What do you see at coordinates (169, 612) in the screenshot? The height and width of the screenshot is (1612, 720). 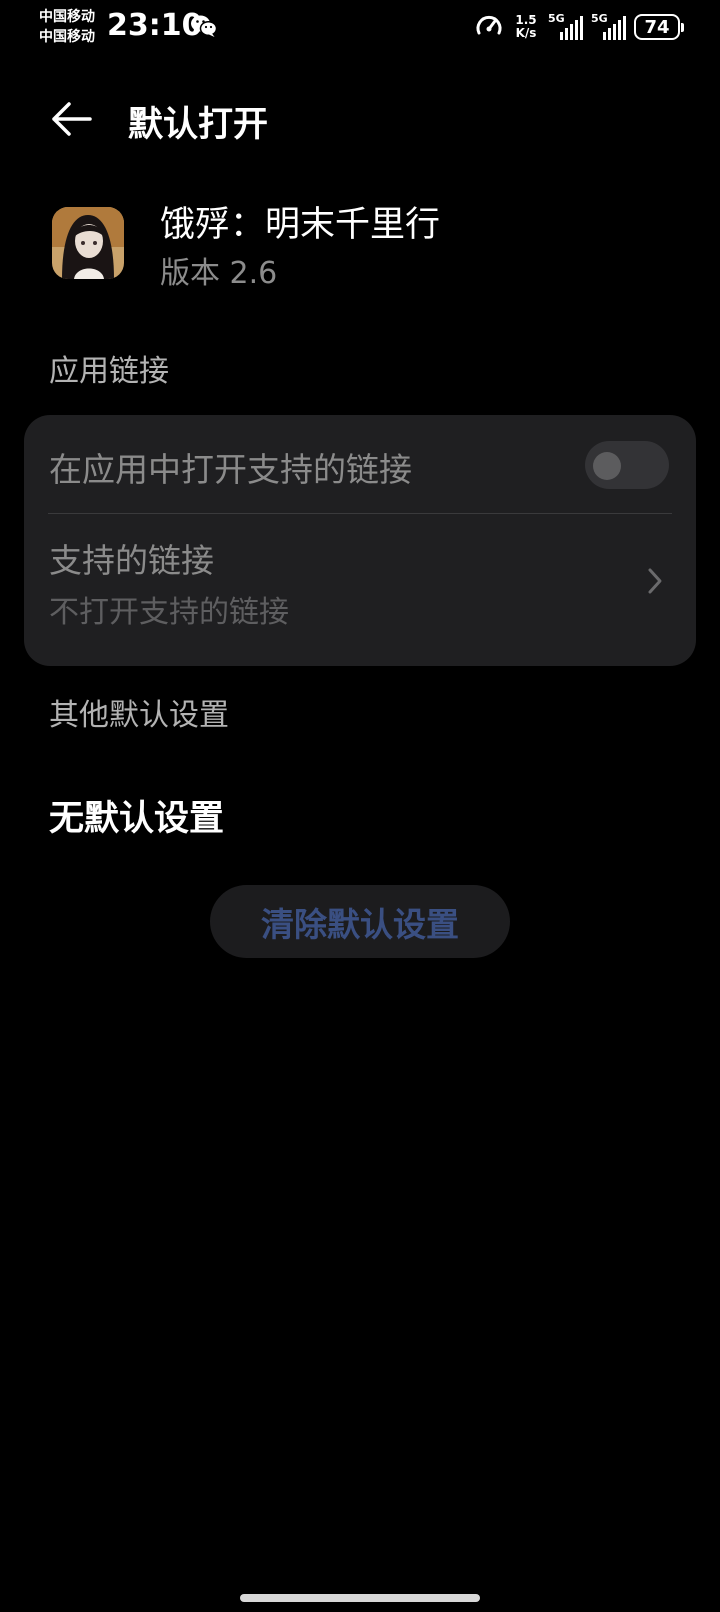 I see `supported-links-value: 不打开支持的链接` at bounding box center [169, 612].